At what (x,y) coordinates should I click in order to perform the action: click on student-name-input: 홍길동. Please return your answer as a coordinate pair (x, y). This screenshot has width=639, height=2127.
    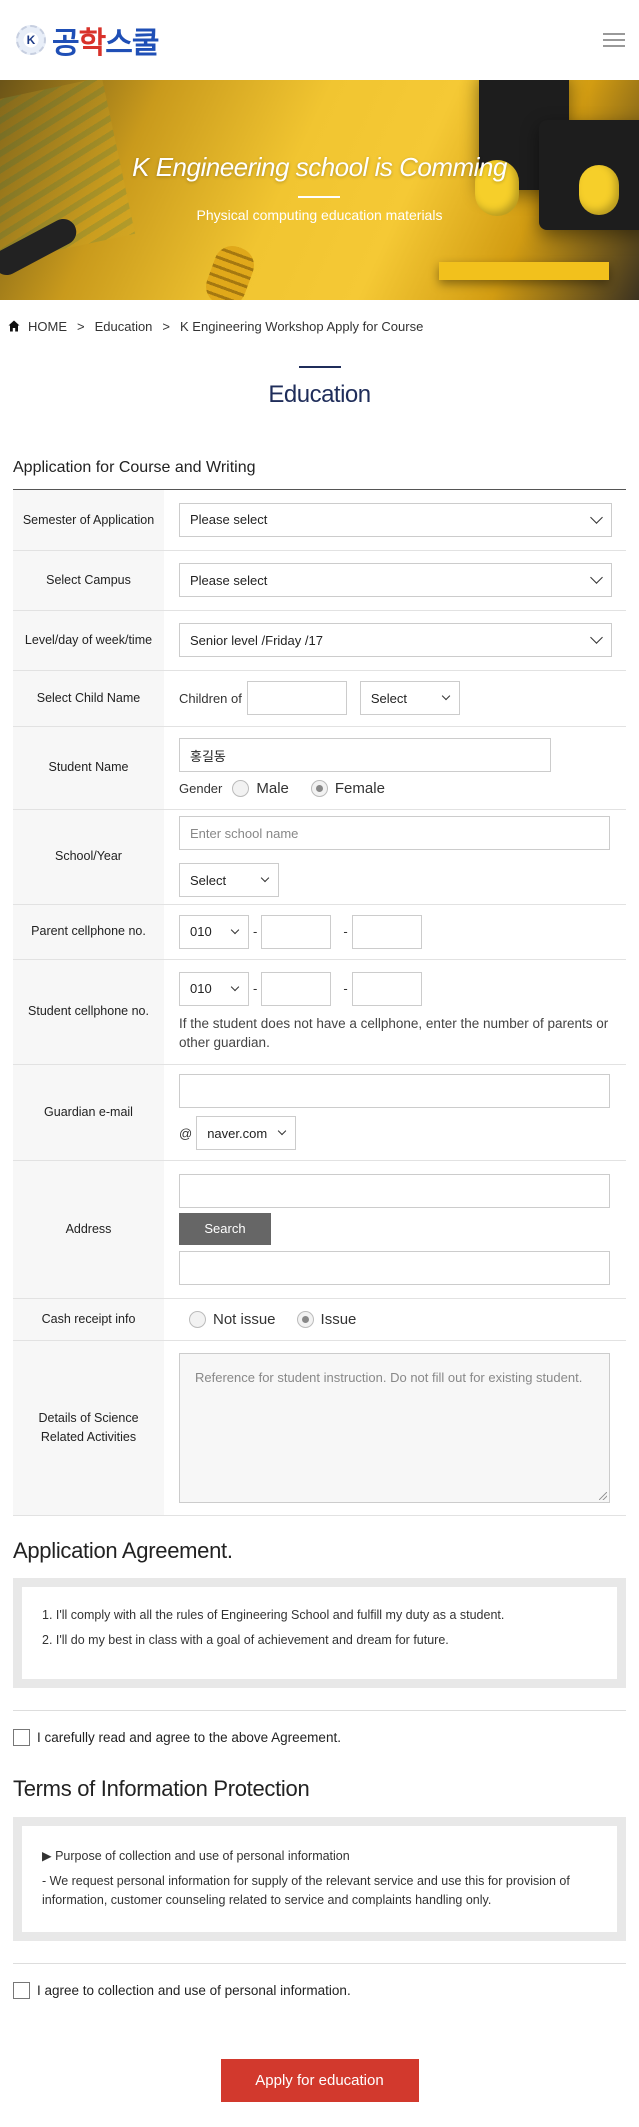
    Looking at the image, I should click on (365, 755).